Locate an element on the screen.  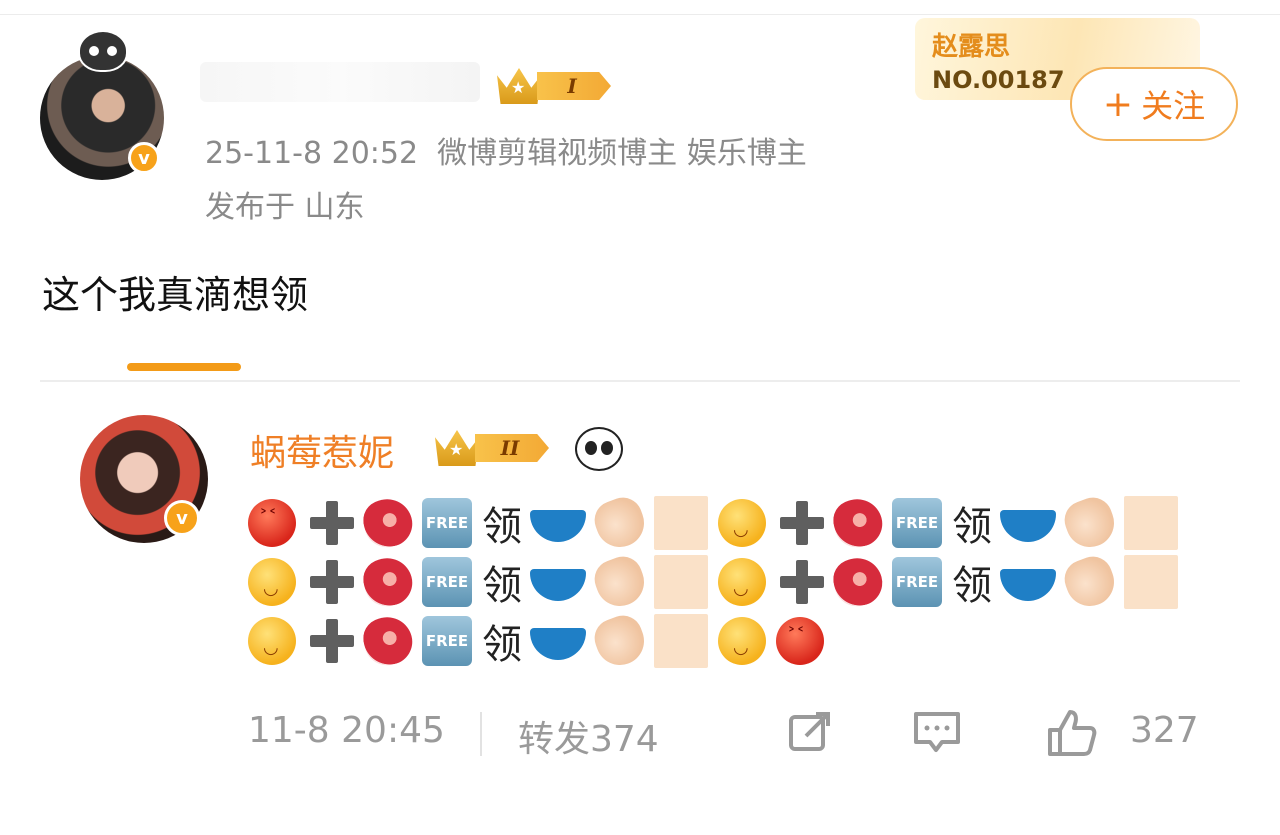
emoji-row: FREE领 is located at coordinates (541, 641).